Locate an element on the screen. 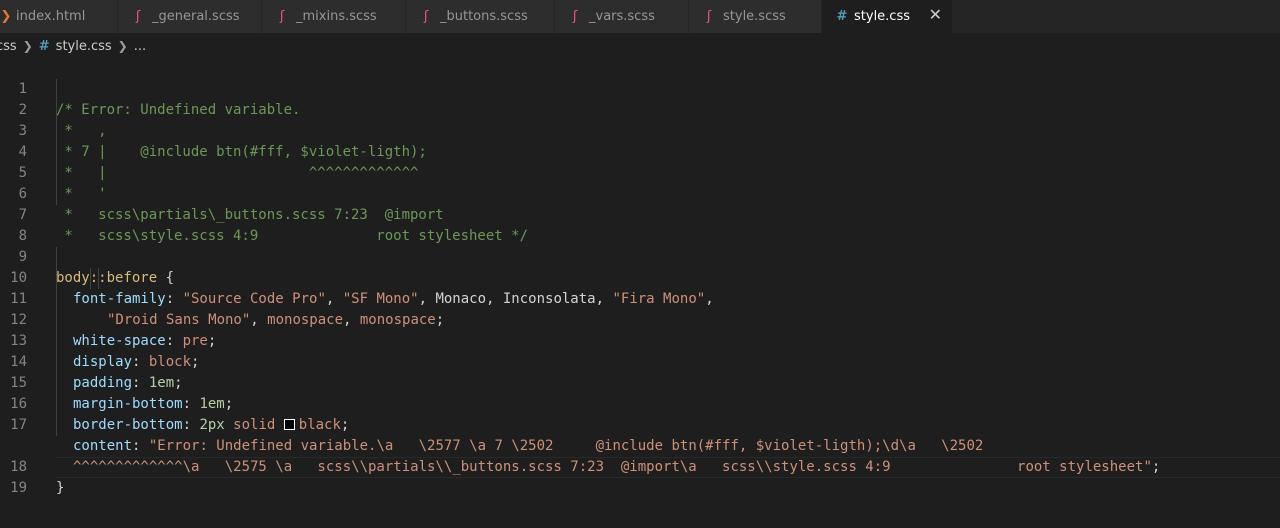 This screenshot has width=1280, height=528. code-line: 1 /* Error: Undefined variable. is located at coordinates (640, 88).